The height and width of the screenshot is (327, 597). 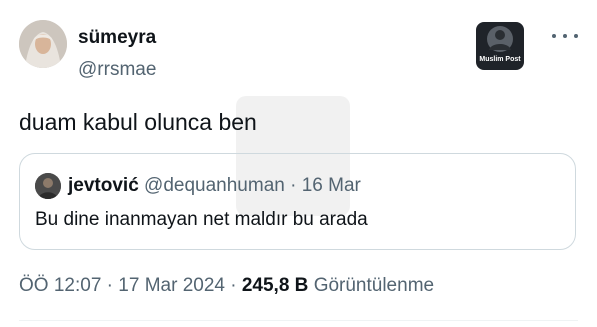 What do you see at coordinates (171, 285) in the screenshot?
I see `tweet-date: 17 Mar 2024` at bounding box center [171, 285].